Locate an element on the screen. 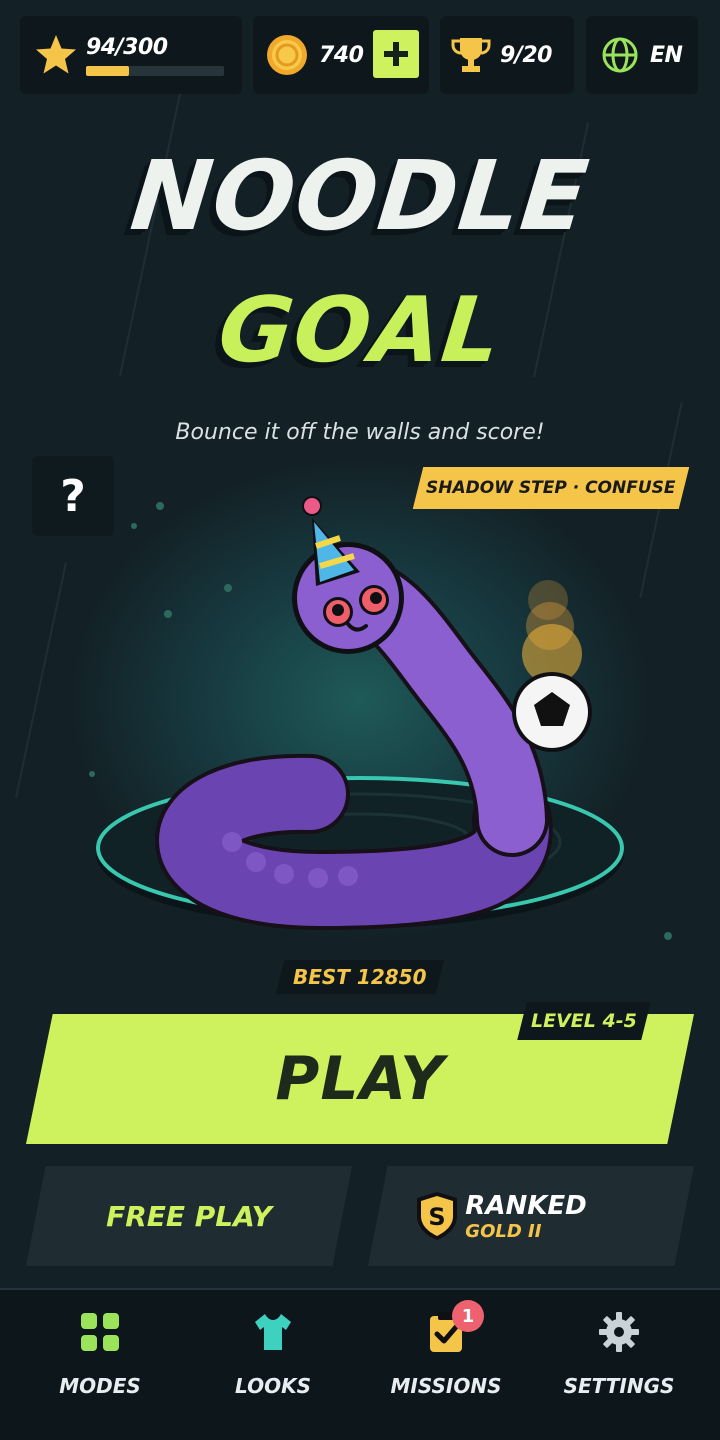 The image size is (720, 1440). rank-shield-icon: S is located at coordinates (437, 1216).